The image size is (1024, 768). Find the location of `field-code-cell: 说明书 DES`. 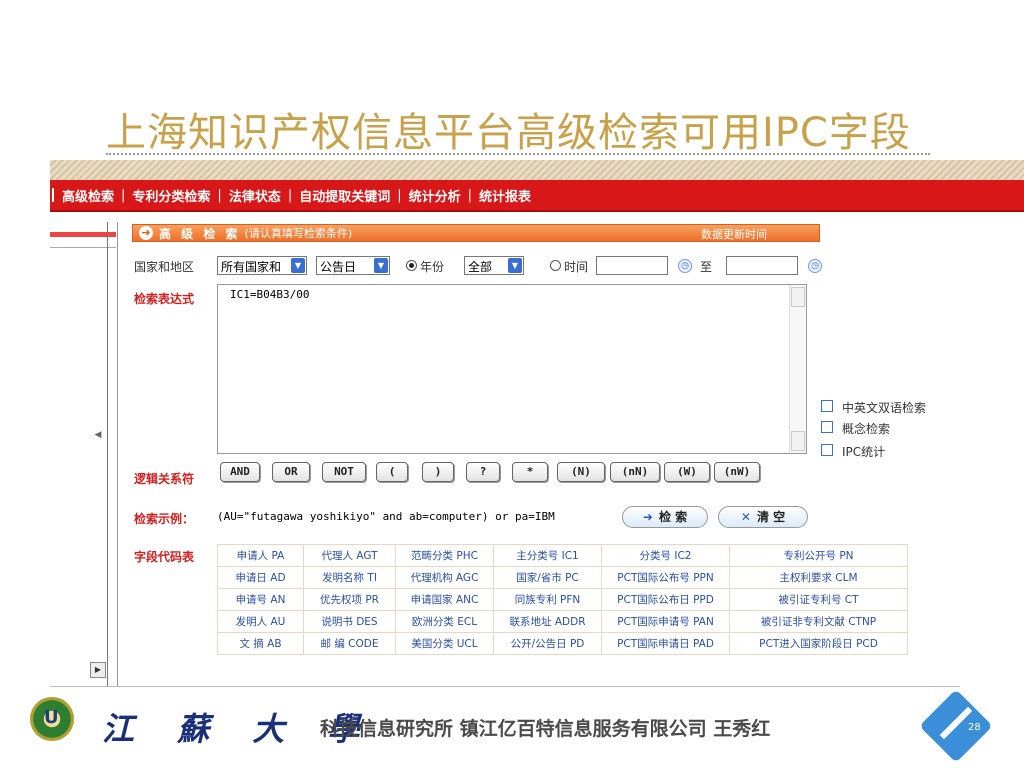

field-code-cell: 说明书 DES is located at coordinates (349, 621).